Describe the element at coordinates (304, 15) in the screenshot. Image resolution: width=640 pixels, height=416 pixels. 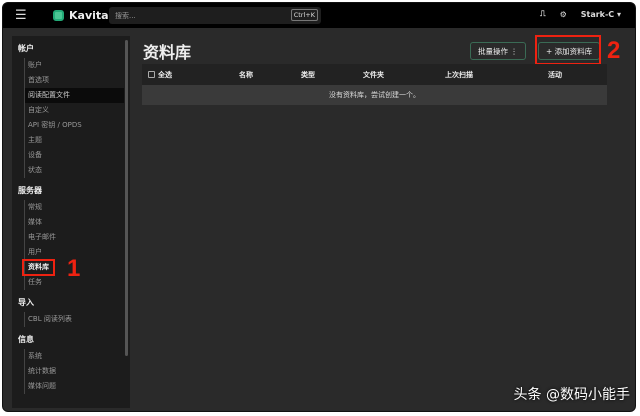
I see `shortcut-hint: Ctrl+K` at that location.